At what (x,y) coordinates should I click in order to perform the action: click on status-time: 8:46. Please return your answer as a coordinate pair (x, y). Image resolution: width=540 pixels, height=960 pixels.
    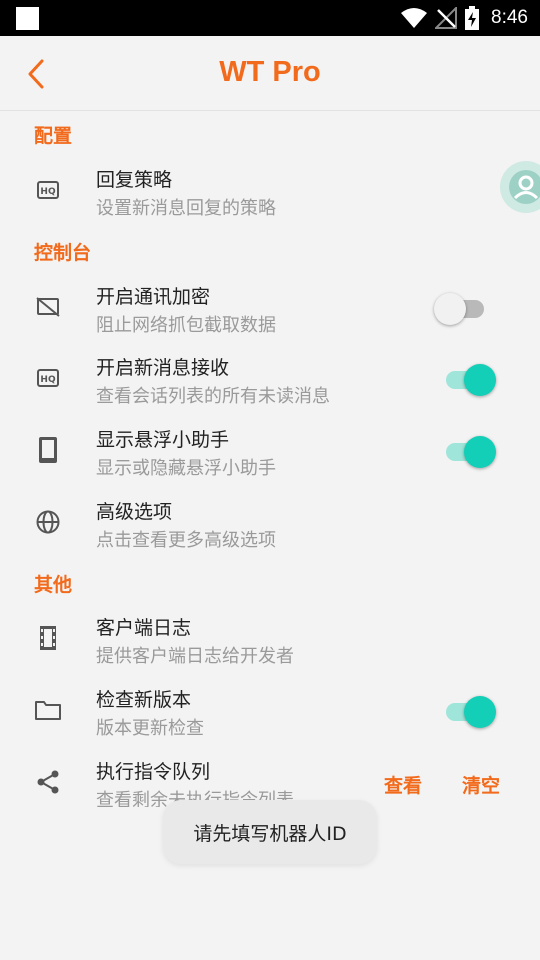
    Looking at the image, I should click on (509, 17).